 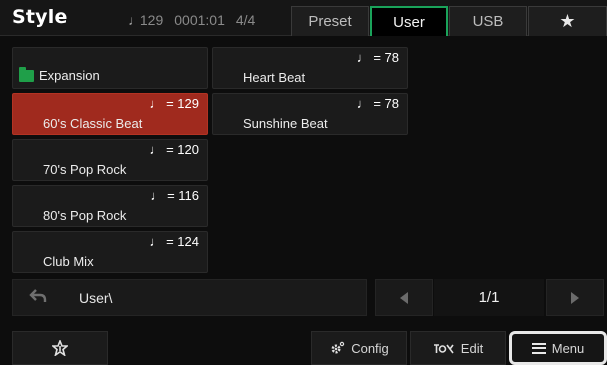 I want to click on star-outline-icon, so click(x=60, y=348).